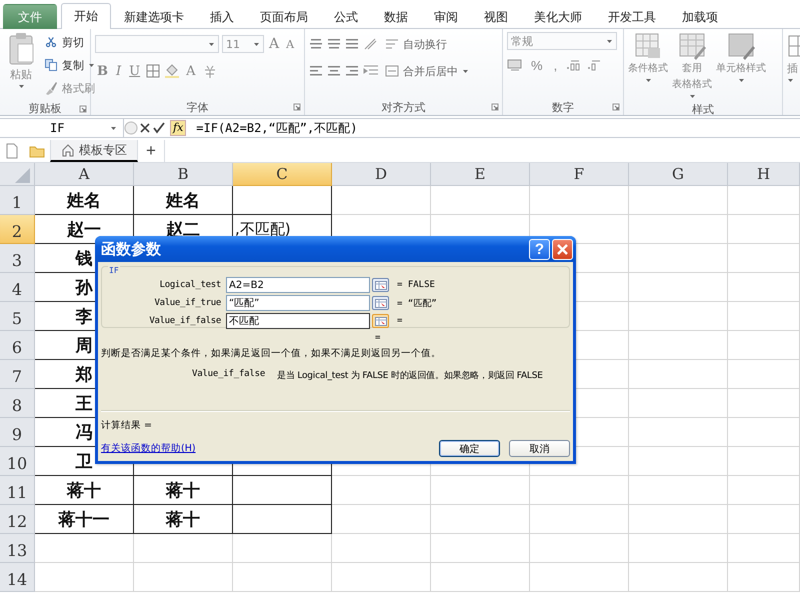  I want to click on column-header: C, so click(282, 174).